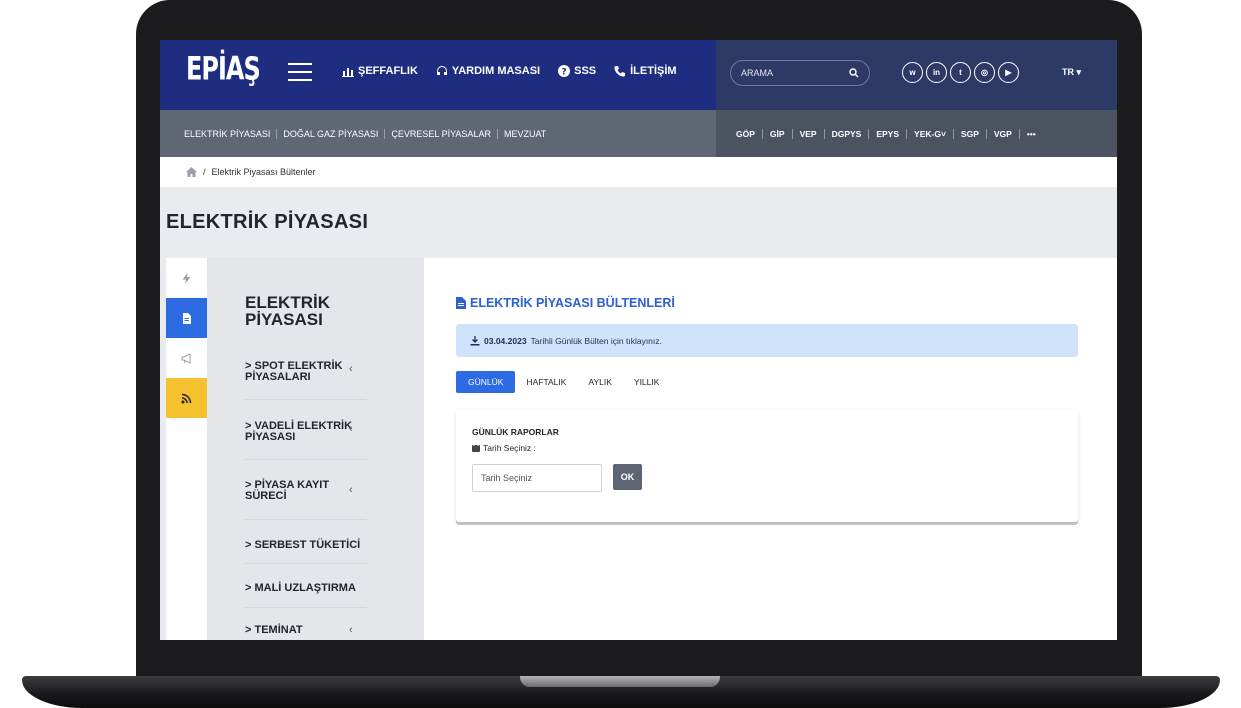 This screenshot has width=1241, height=708. What do you see at coordinates (854, 73) in the screenshot?
I see `search-icon` at bounding box center [854, 73].